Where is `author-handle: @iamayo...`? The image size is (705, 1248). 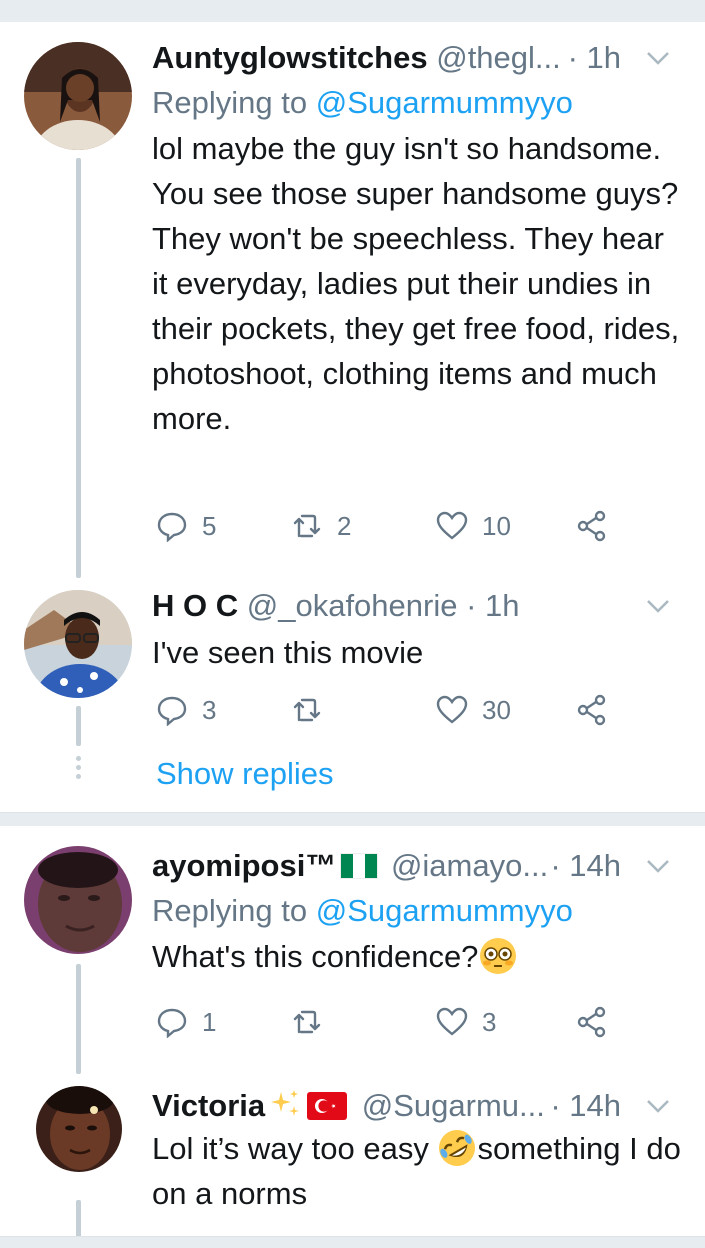 author-handle: @iamayo... is located at coordinates (469, 865).